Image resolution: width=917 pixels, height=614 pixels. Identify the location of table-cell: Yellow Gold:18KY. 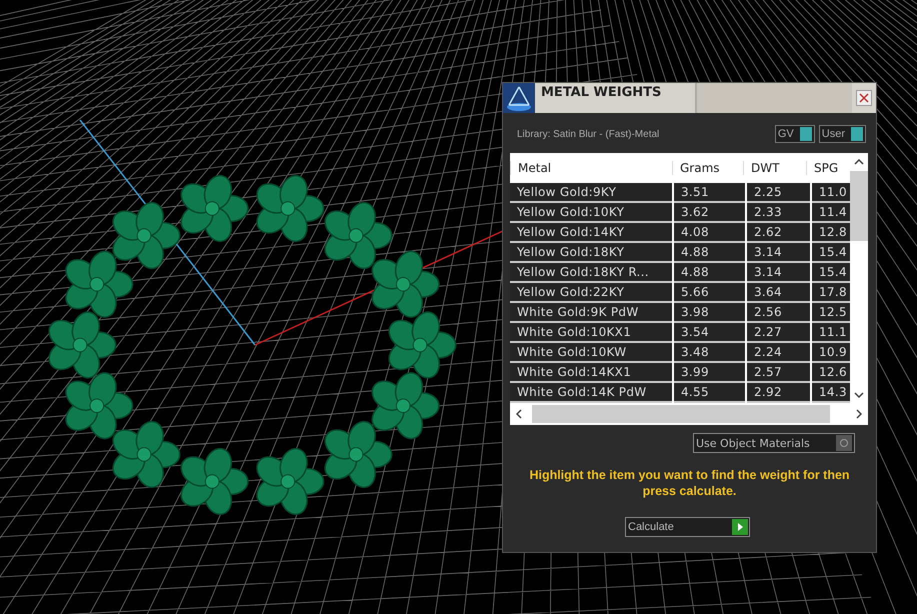
(591, 253).